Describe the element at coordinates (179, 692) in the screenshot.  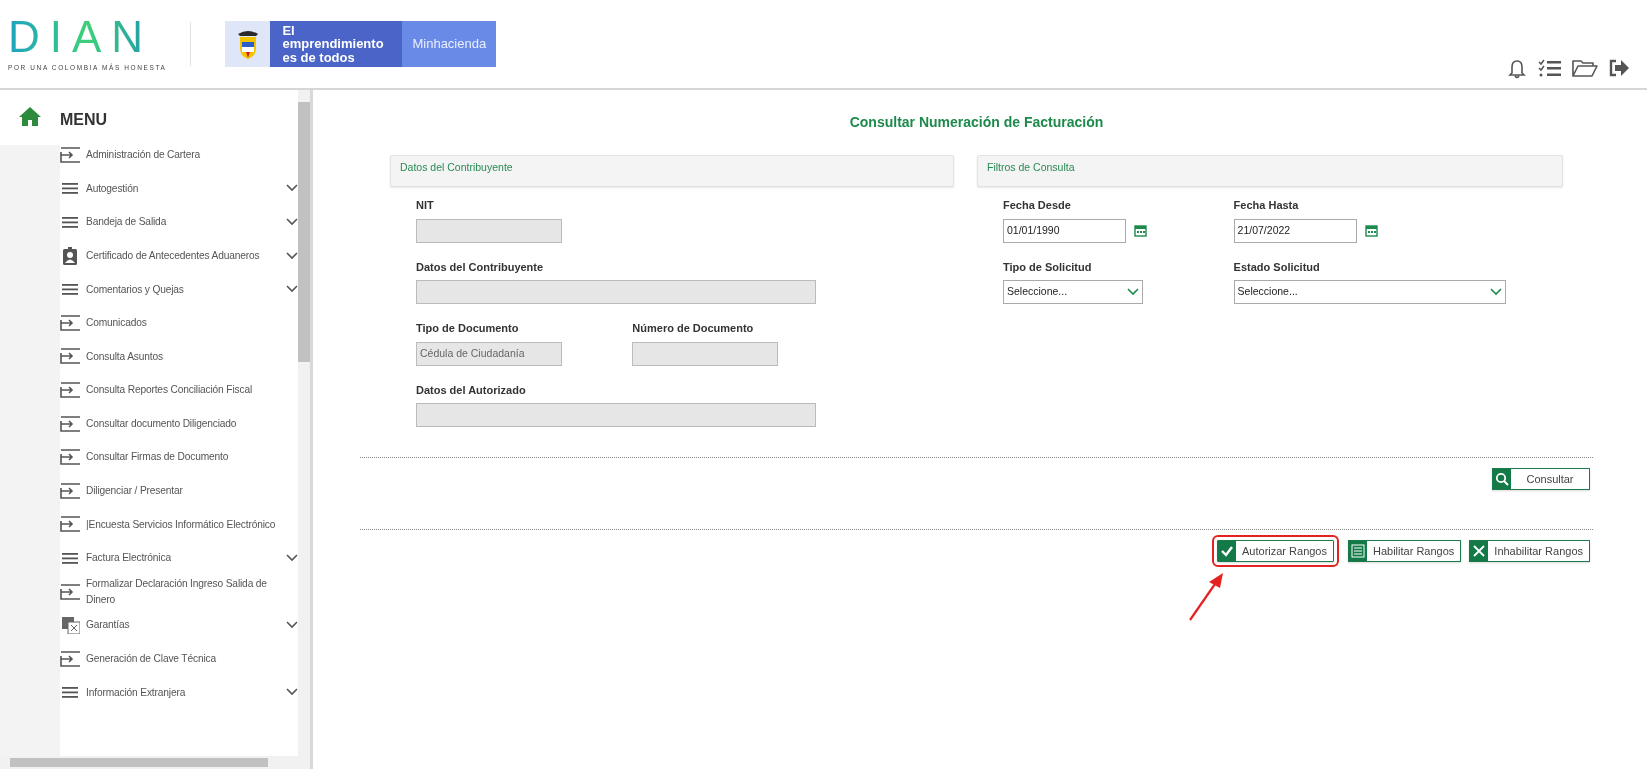
I see `menu-item: Información Extranjera` at that location.